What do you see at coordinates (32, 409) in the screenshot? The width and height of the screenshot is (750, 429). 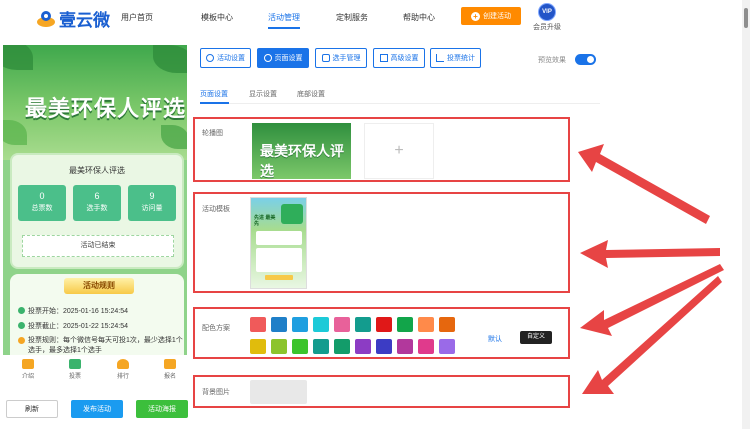 I see `refresh-button: 刷新` at bounding box center [32, 409].